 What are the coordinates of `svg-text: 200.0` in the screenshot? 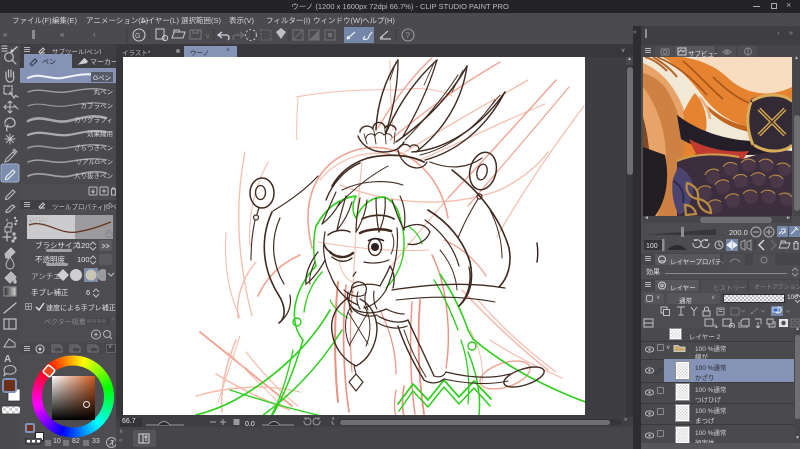 It's located at (738, 232).